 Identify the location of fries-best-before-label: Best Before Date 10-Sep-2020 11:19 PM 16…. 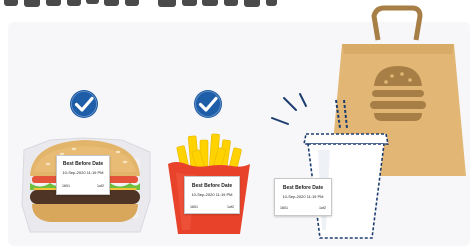
(212, 195).